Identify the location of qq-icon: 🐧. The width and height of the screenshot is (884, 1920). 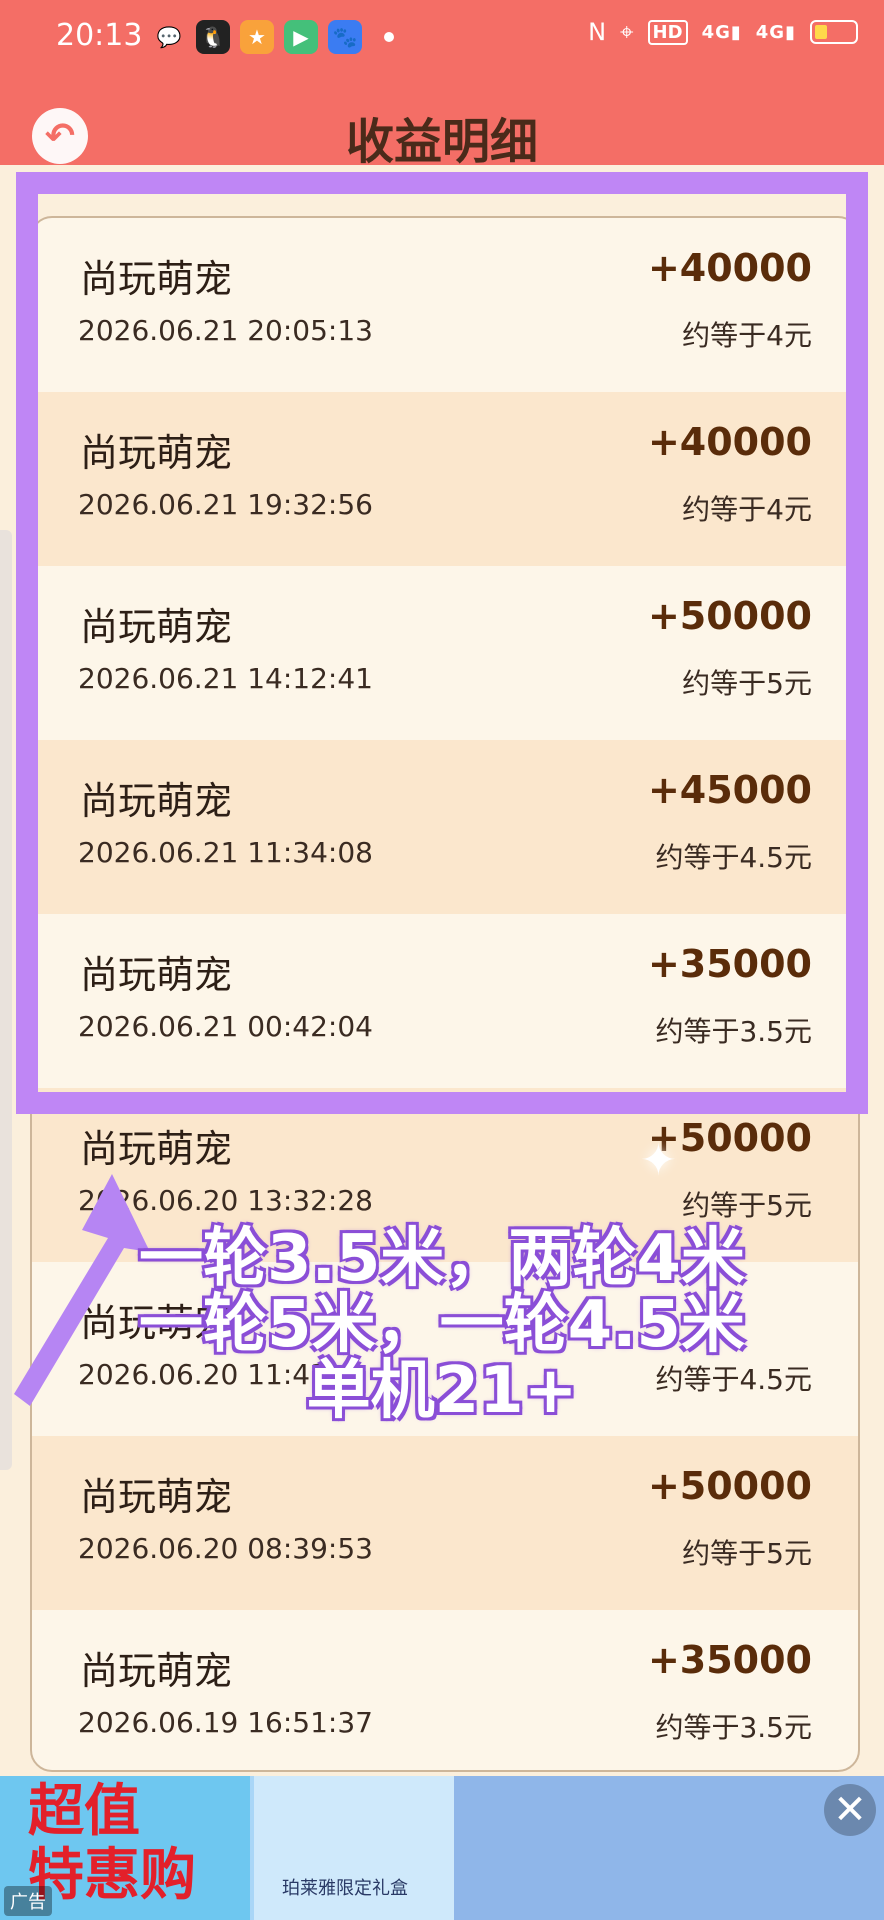
(213, 37).